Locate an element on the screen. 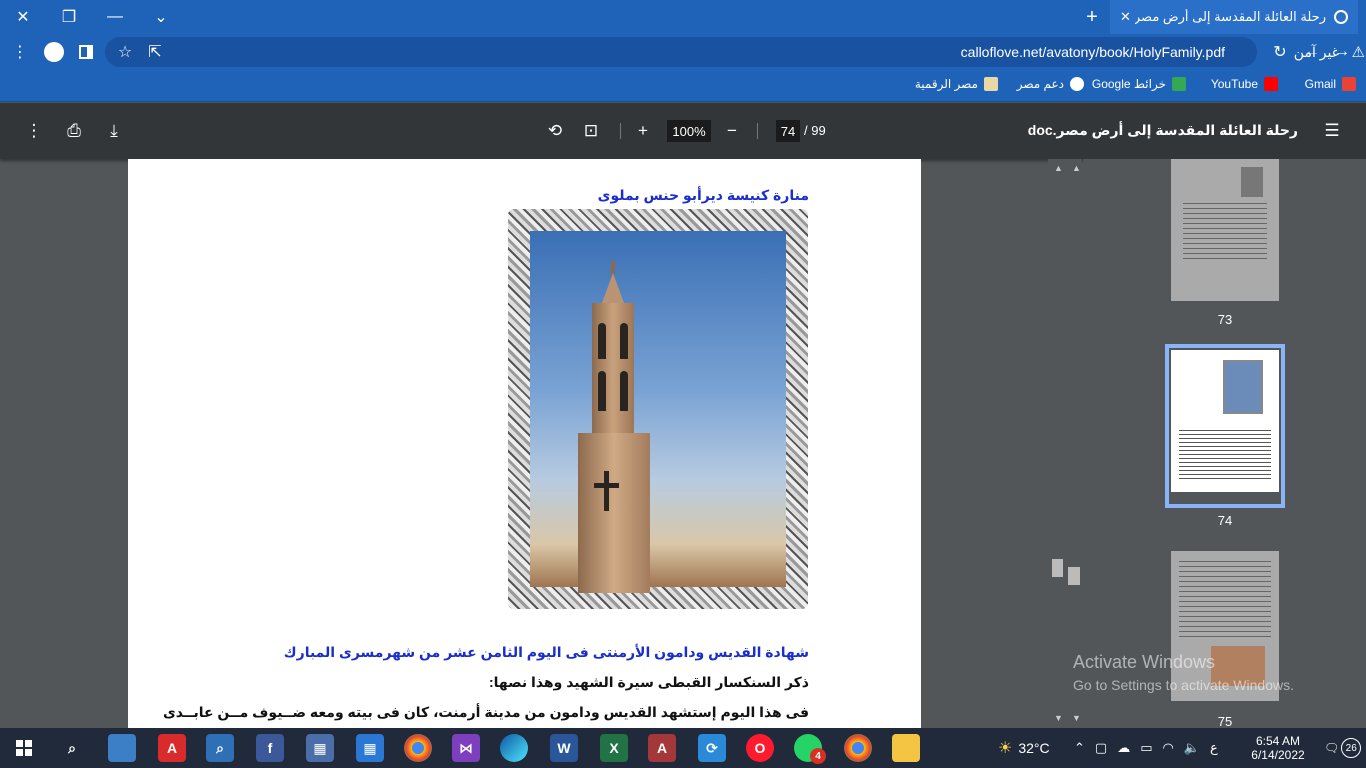  activation-watermark-title: Activate Windows is located at coordinates (1144, 662).